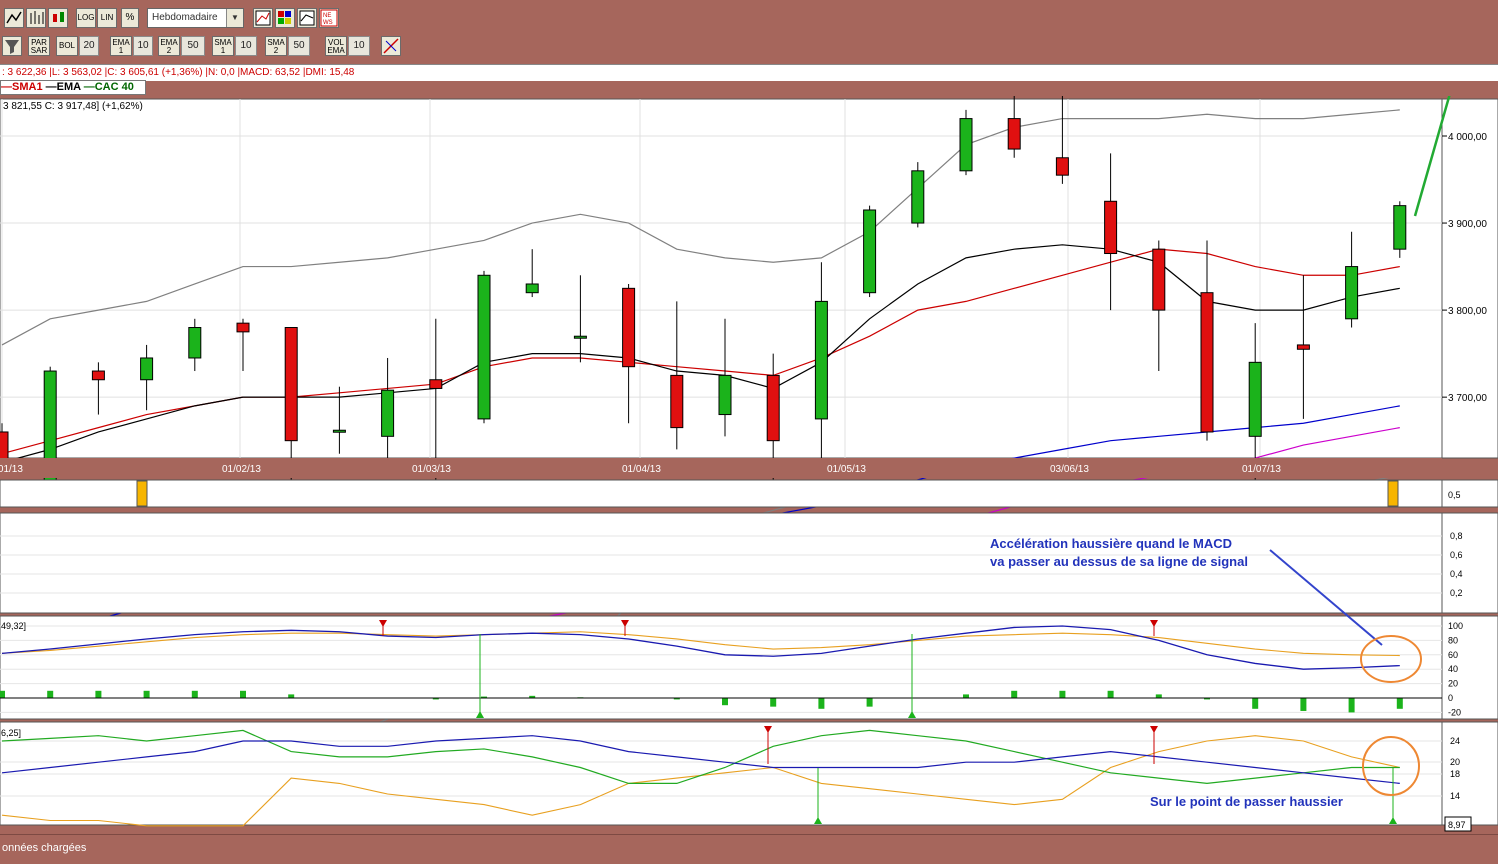 The height and width of the screenshot is (864, 1498). I want to click on macd-tick-label: 0, so click(1450, 698).